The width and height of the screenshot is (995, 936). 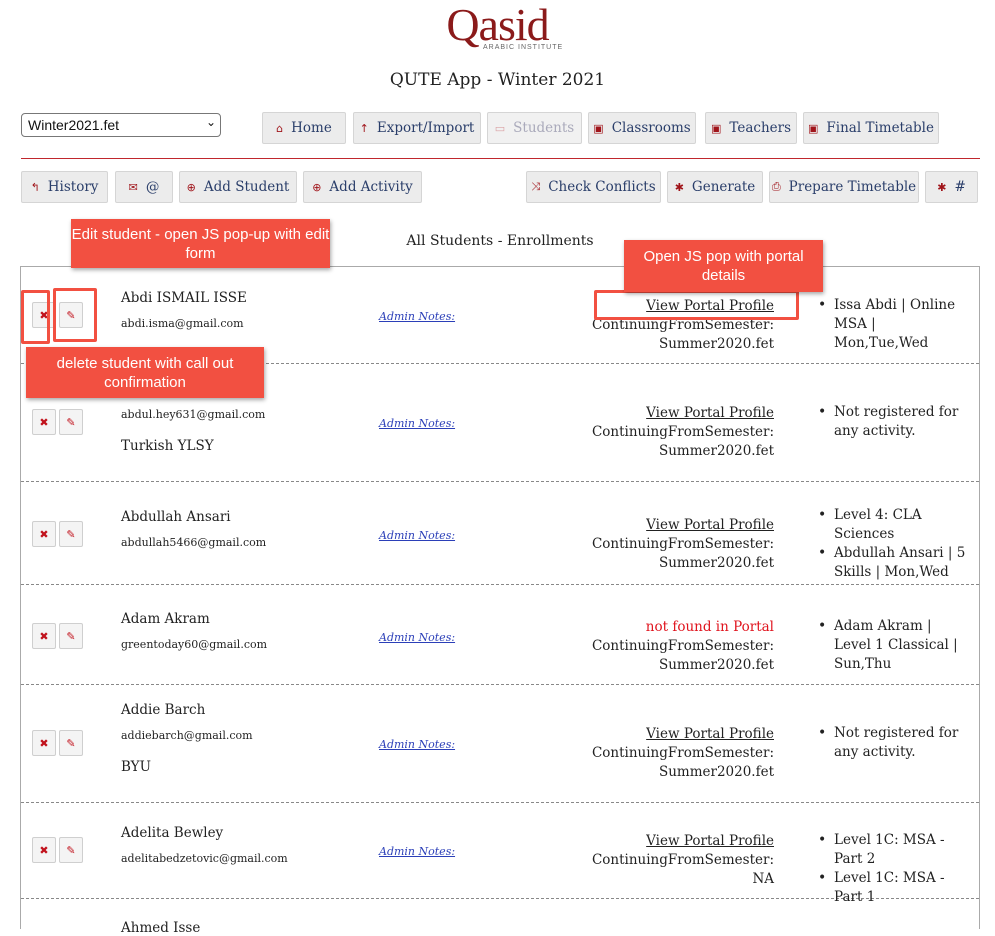 I want to click on header-divider, so click(x=500, y=158).